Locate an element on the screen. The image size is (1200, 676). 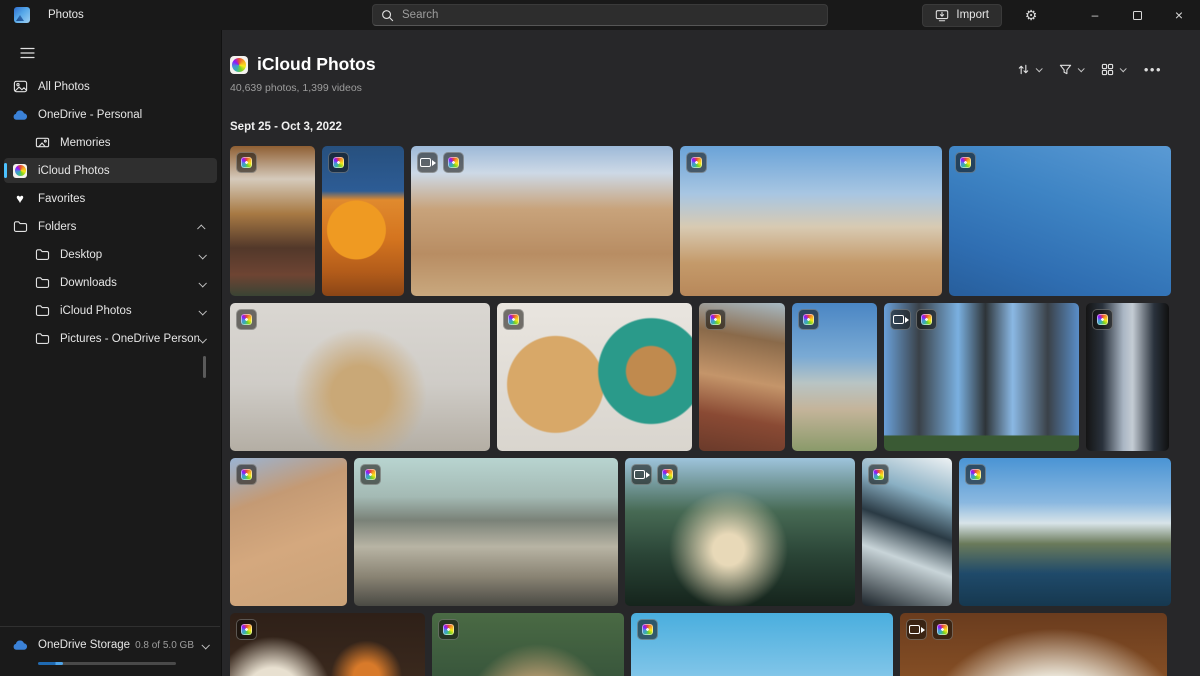
sidebar-item-label: All Photos is located at coordinates (64, 86).